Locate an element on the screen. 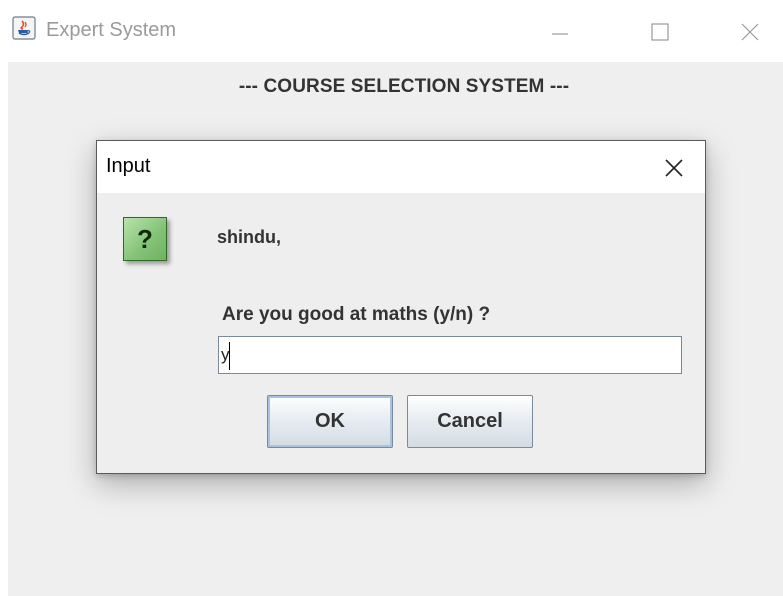  message-name-line: shindu, is located at coordinates (249, 237).